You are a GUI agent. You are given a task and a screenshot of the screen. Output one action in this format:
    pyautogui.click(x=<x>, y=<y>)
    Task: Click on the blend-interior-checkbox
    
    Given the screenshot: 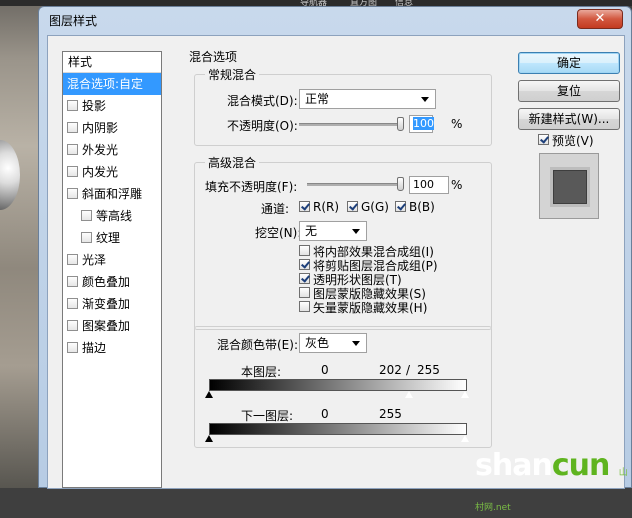 What is the action you would take?
    pyautogui.click(x=304, y=250)
    